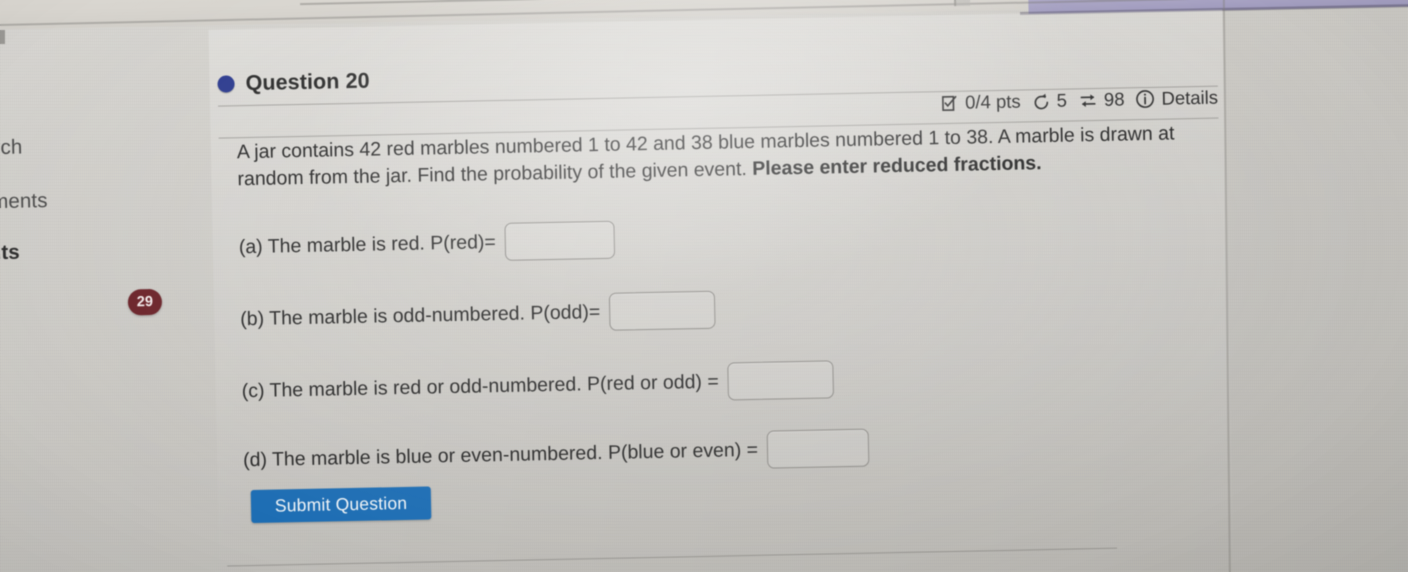 Image resolution: width=1408 pixels, height=572 pixels. Describe the element at coordinates (10, 253) in the screenshot. I see `sidebar-item-2: ments` at that location.